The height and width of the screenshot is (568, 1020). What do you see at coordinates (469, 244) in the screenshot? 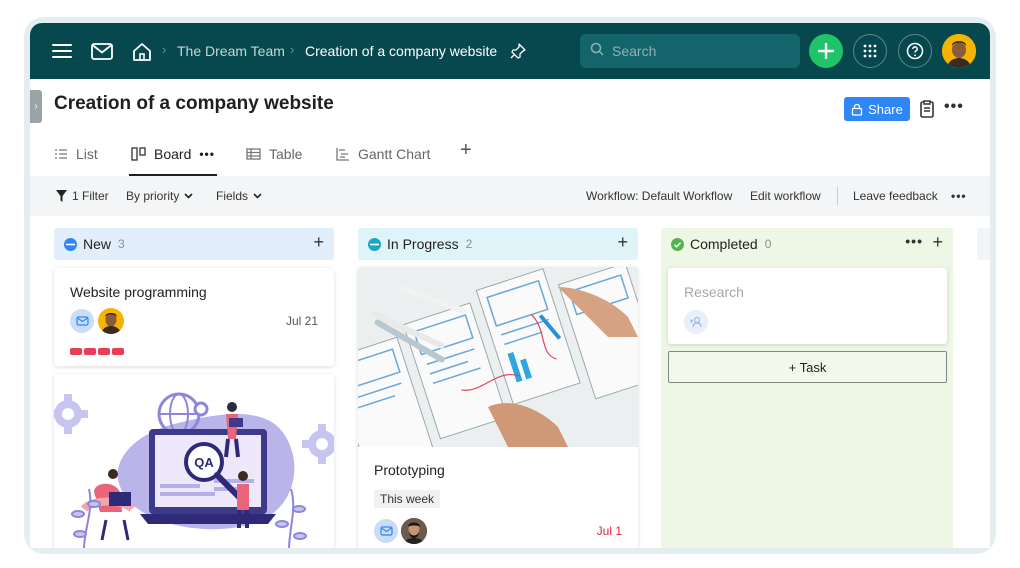
I see `column-count: 2` at bounding box center [469, 244].